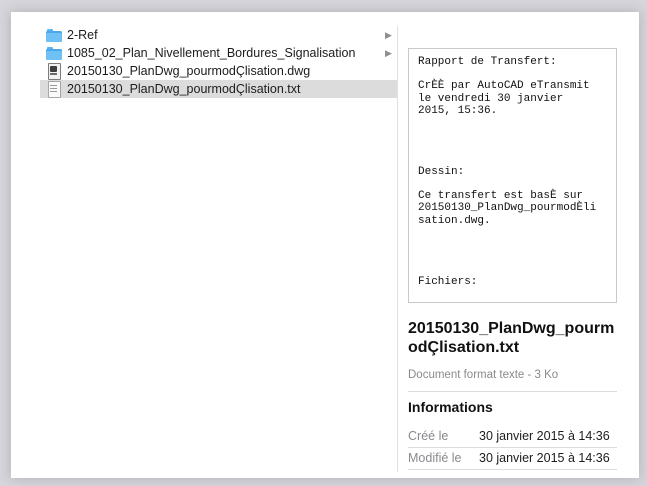  I want to click on file-row-2-ref: 2-Ref ▶, so click(218, 35).